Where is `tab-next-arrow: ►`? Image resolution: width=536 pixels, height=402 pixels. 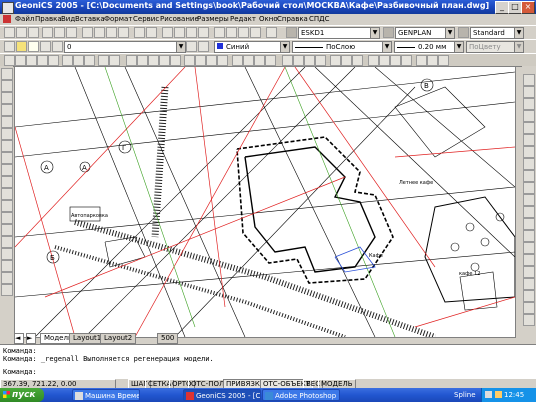 tab-next-arrow: ► is located at coordinates (31, 338).